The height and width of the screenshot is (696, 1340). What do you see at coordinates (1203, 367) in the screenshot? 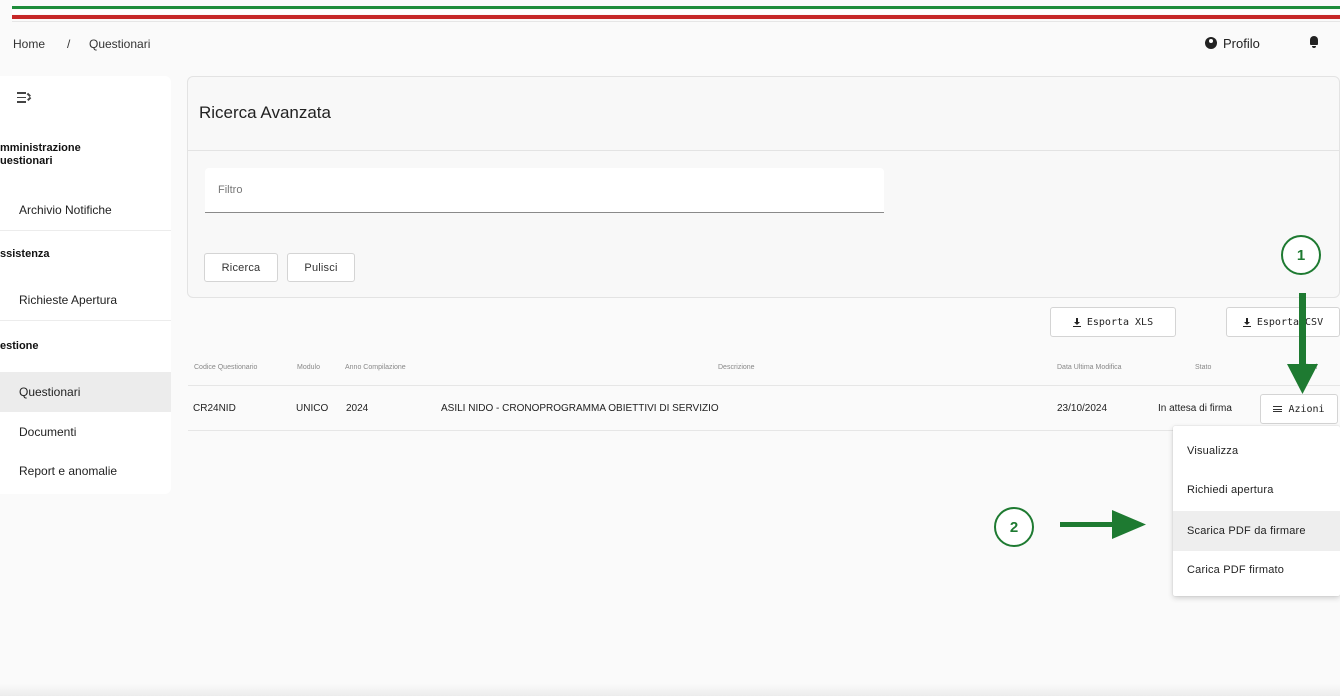
I see `column-header-stato: Stato` at bounding box center [1203, 367].